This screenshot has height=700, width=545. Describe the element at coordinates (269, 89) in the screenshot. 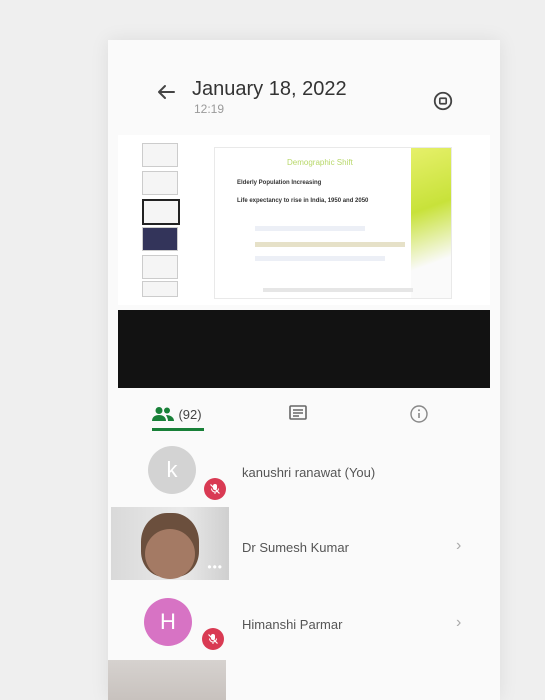

I see `meeting-date-title: January 18, 2022` at that location.